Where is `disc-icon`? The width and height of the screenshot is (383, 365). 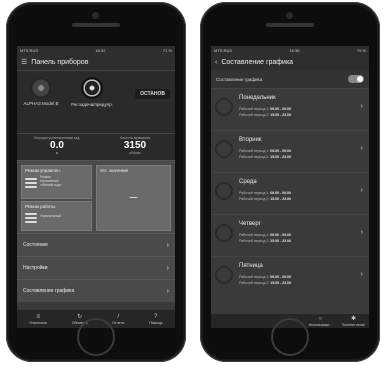
disc-icon is located at coordinates (92, 88).